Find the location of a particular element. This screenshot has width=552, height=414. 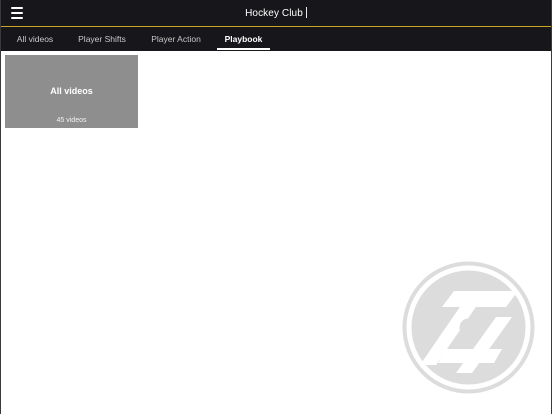

tab-player-shifts: Player Shifts is located at coordinates (102, 39).